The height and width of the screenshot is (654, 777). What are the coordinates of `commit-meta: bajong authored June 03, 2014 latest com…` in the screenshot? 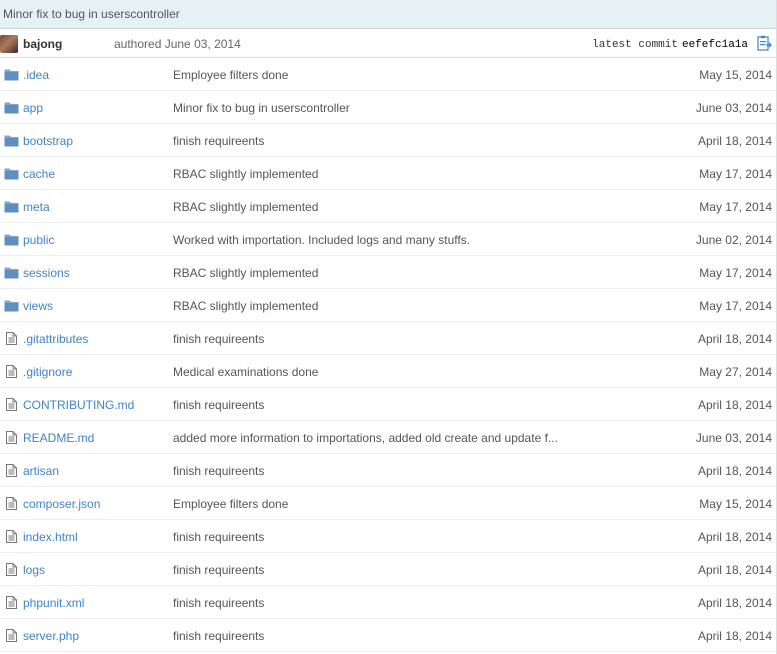 It's located at (388, 43).